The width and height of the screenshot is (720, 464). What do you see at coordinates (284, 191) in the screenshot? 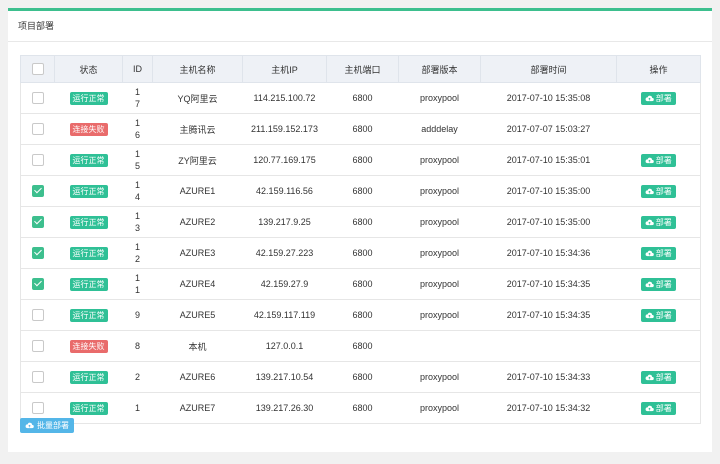
I see `host-ip: 42.159.116.56` at bounding box center [284, 191].